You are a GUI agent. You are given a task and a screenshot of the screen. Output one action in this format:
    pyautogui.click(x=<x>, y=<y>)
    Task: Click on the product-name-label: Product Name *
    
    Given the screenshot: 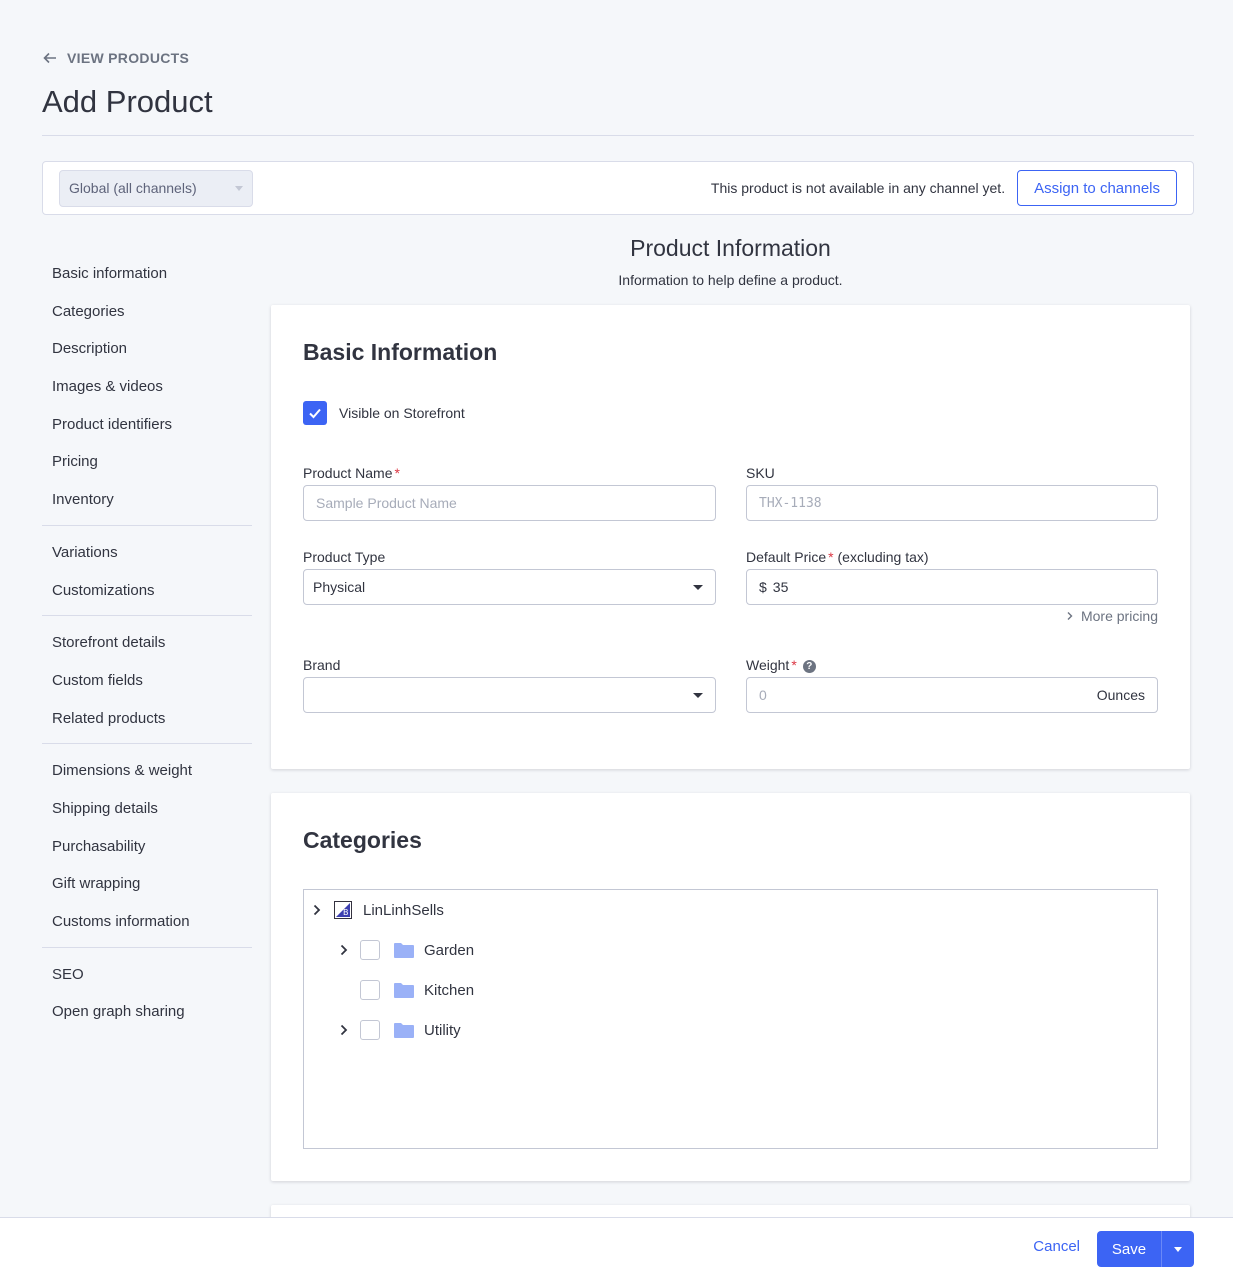 What is the action you would take?
    pyautogui.click(x=351, y=473)
    